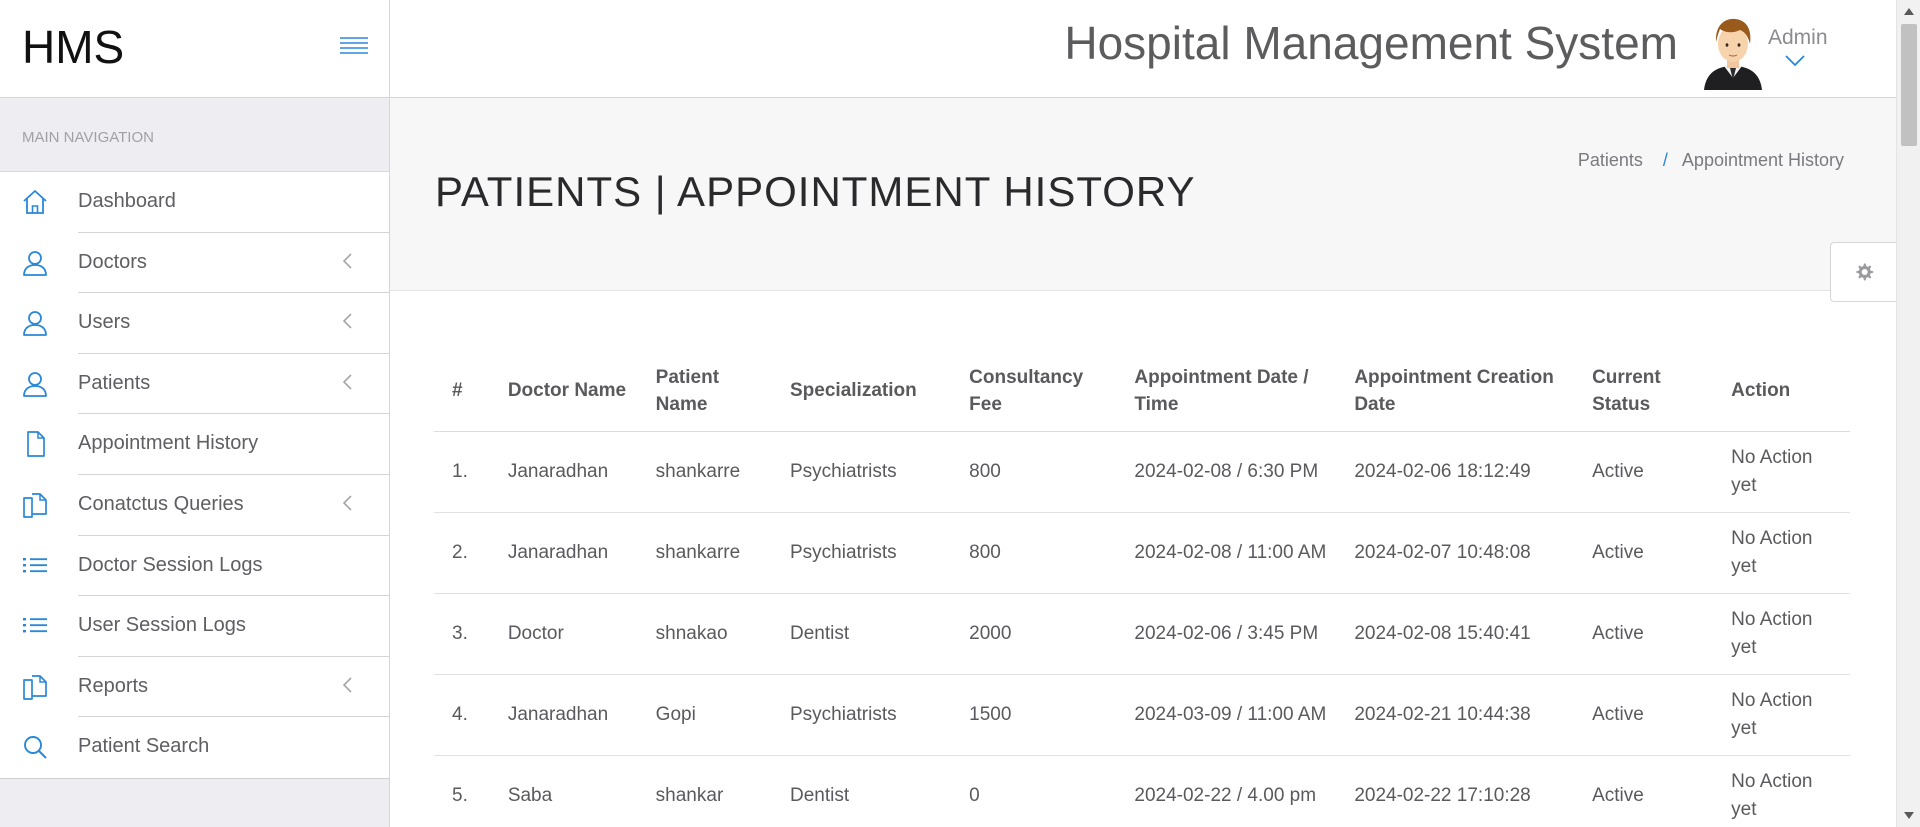  What do you see at coordinates (1909, 11) in the screenshot?
I see `scroll-up-arrow-icon` at bounding box center [1909, 11].